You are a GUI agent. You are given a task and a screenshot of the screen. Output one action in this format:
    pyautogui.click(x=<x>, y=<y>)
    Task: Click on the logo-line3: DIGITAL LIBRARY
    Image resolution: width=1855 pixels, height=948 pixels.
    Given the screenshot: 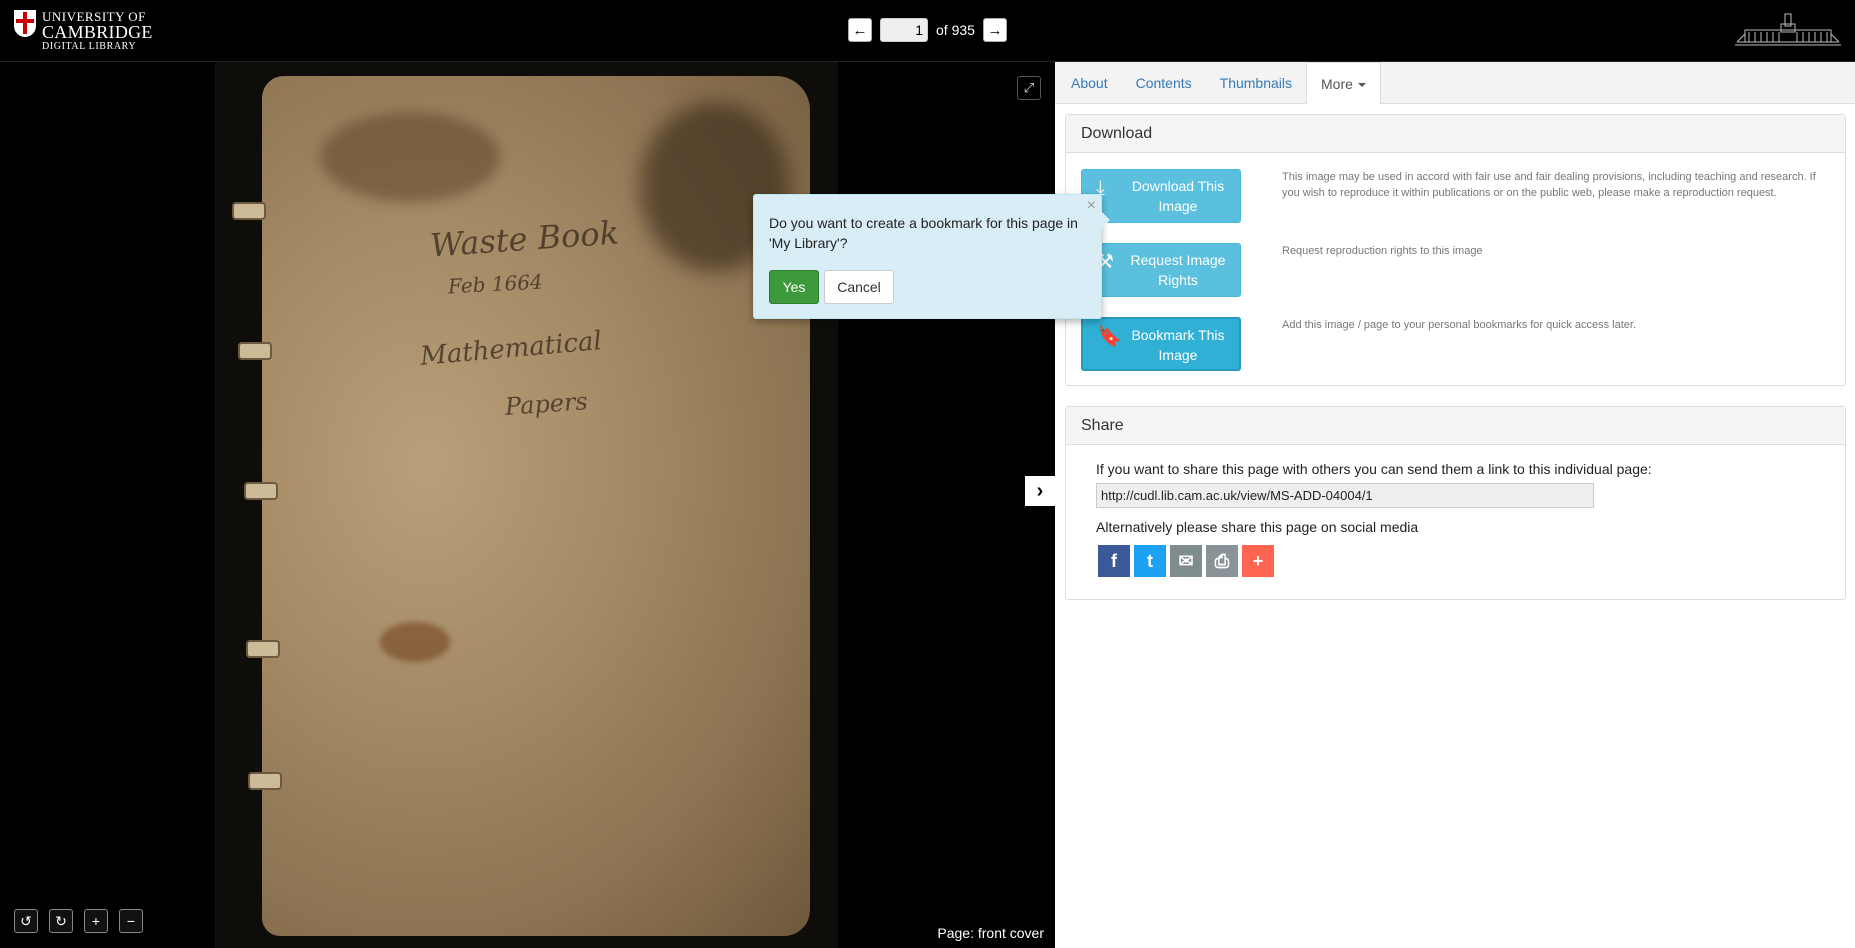 What is the action you would take?
    pyautogui.click(x=89, y=46)
    